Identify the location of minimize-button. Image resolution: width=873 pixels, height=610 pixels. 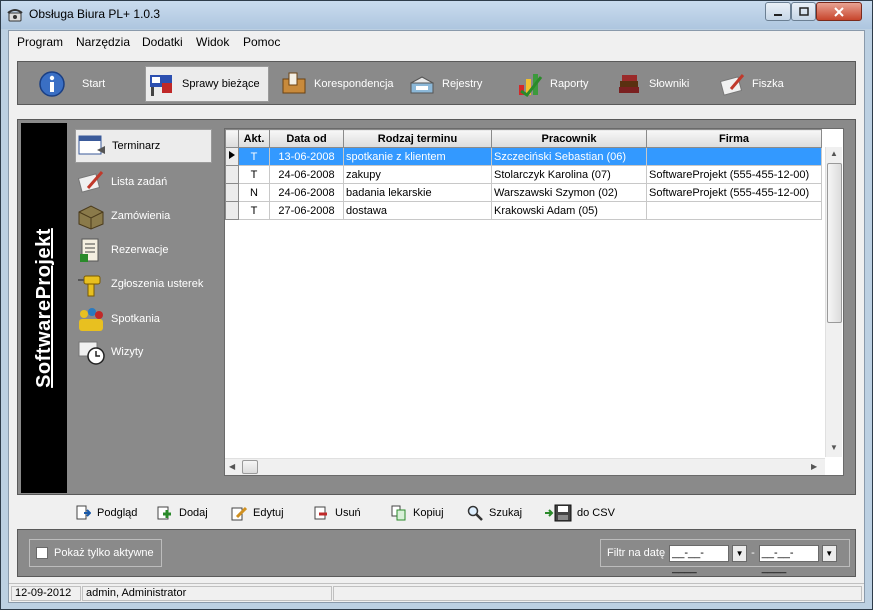
(778, 11).